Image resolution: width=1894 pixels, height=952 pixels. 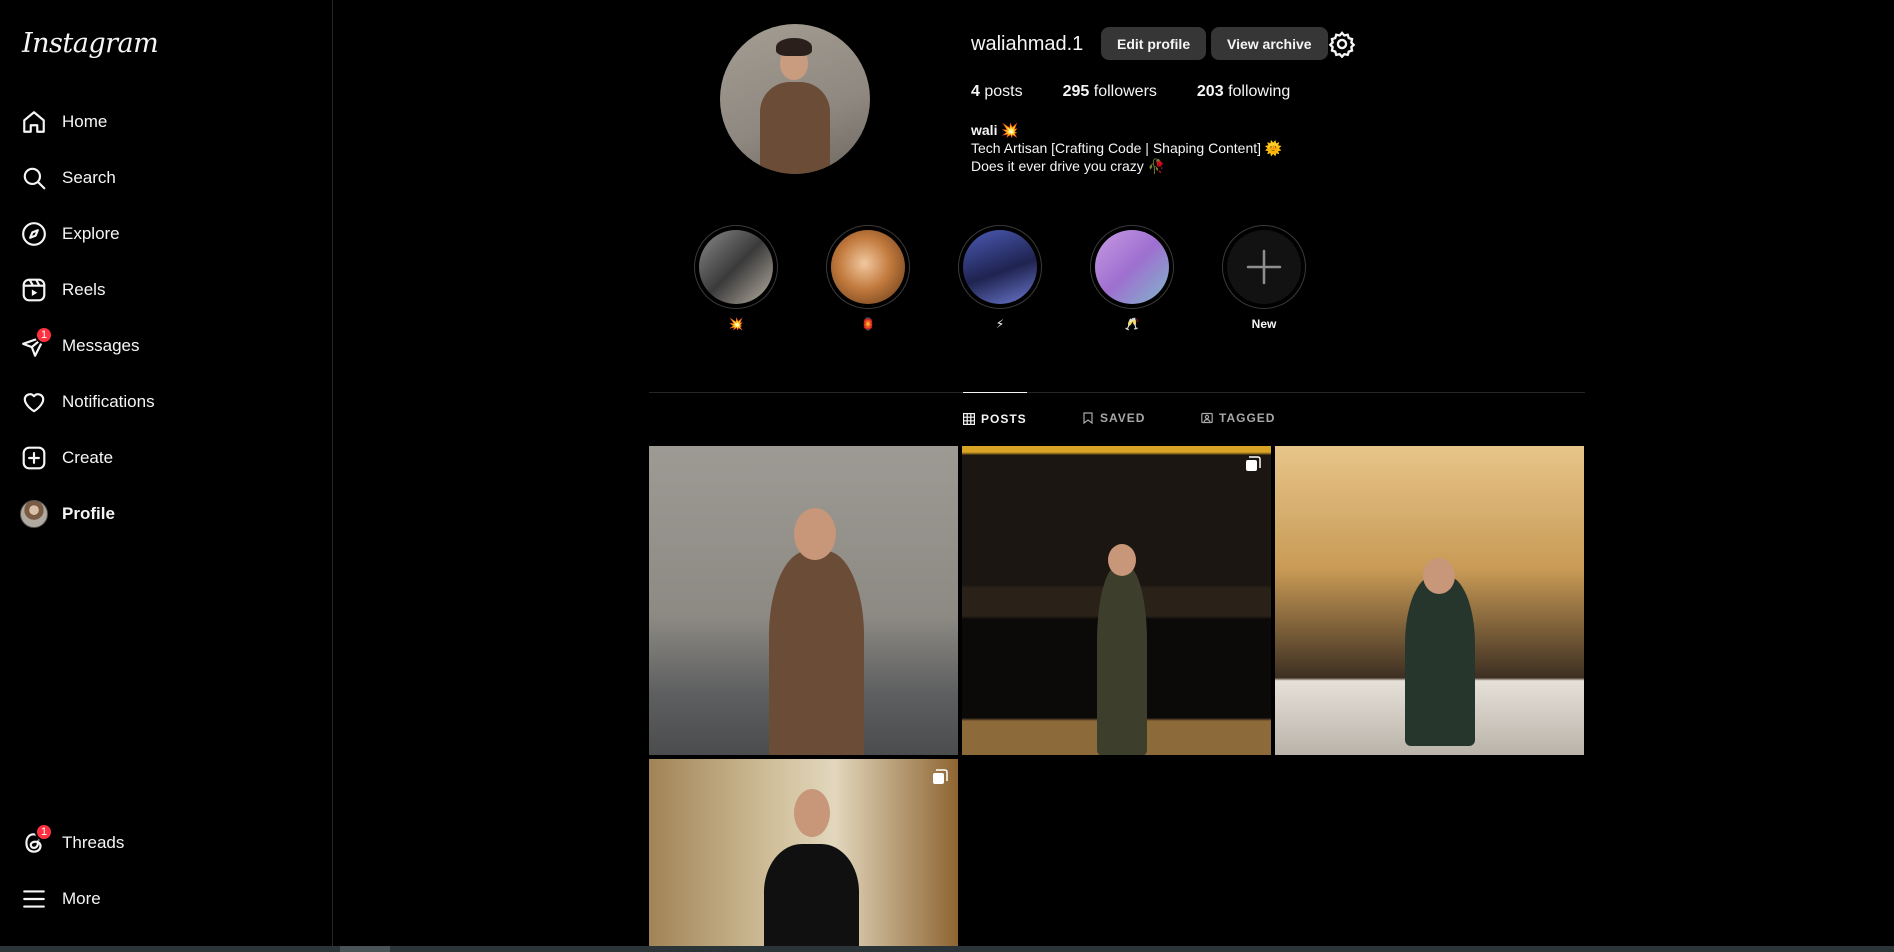 What do you see at coordinates (969, 418) in the screenshot?
I see `grid-icon` at bounding box center [969, 418].